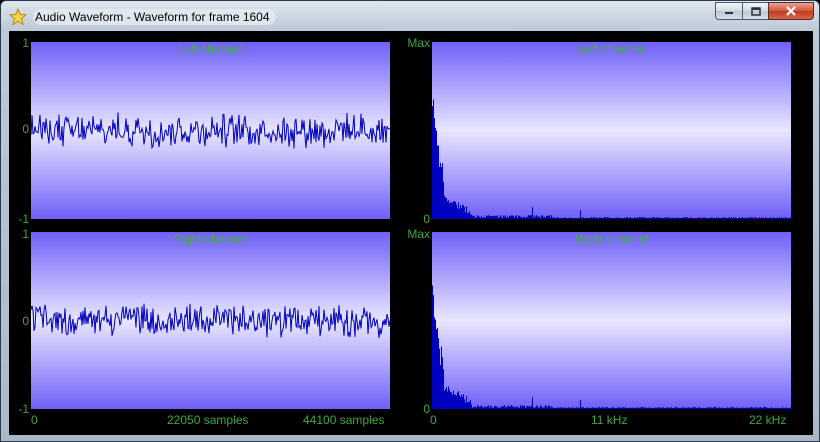  Describe the element at coordinates (418, 43) in the screenshot. I see `spectrum-left-ymax: Max` at that location.